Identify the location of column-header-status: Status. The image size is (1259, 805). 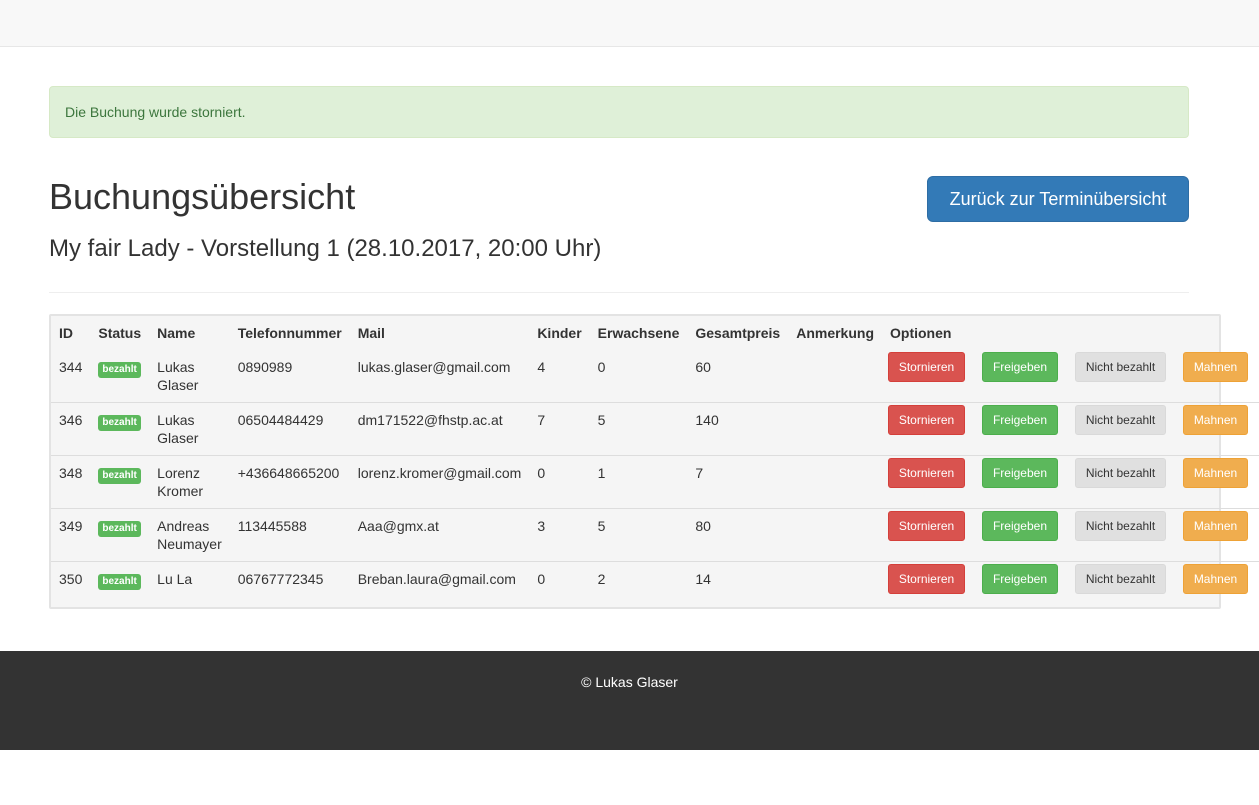
(120, 333).